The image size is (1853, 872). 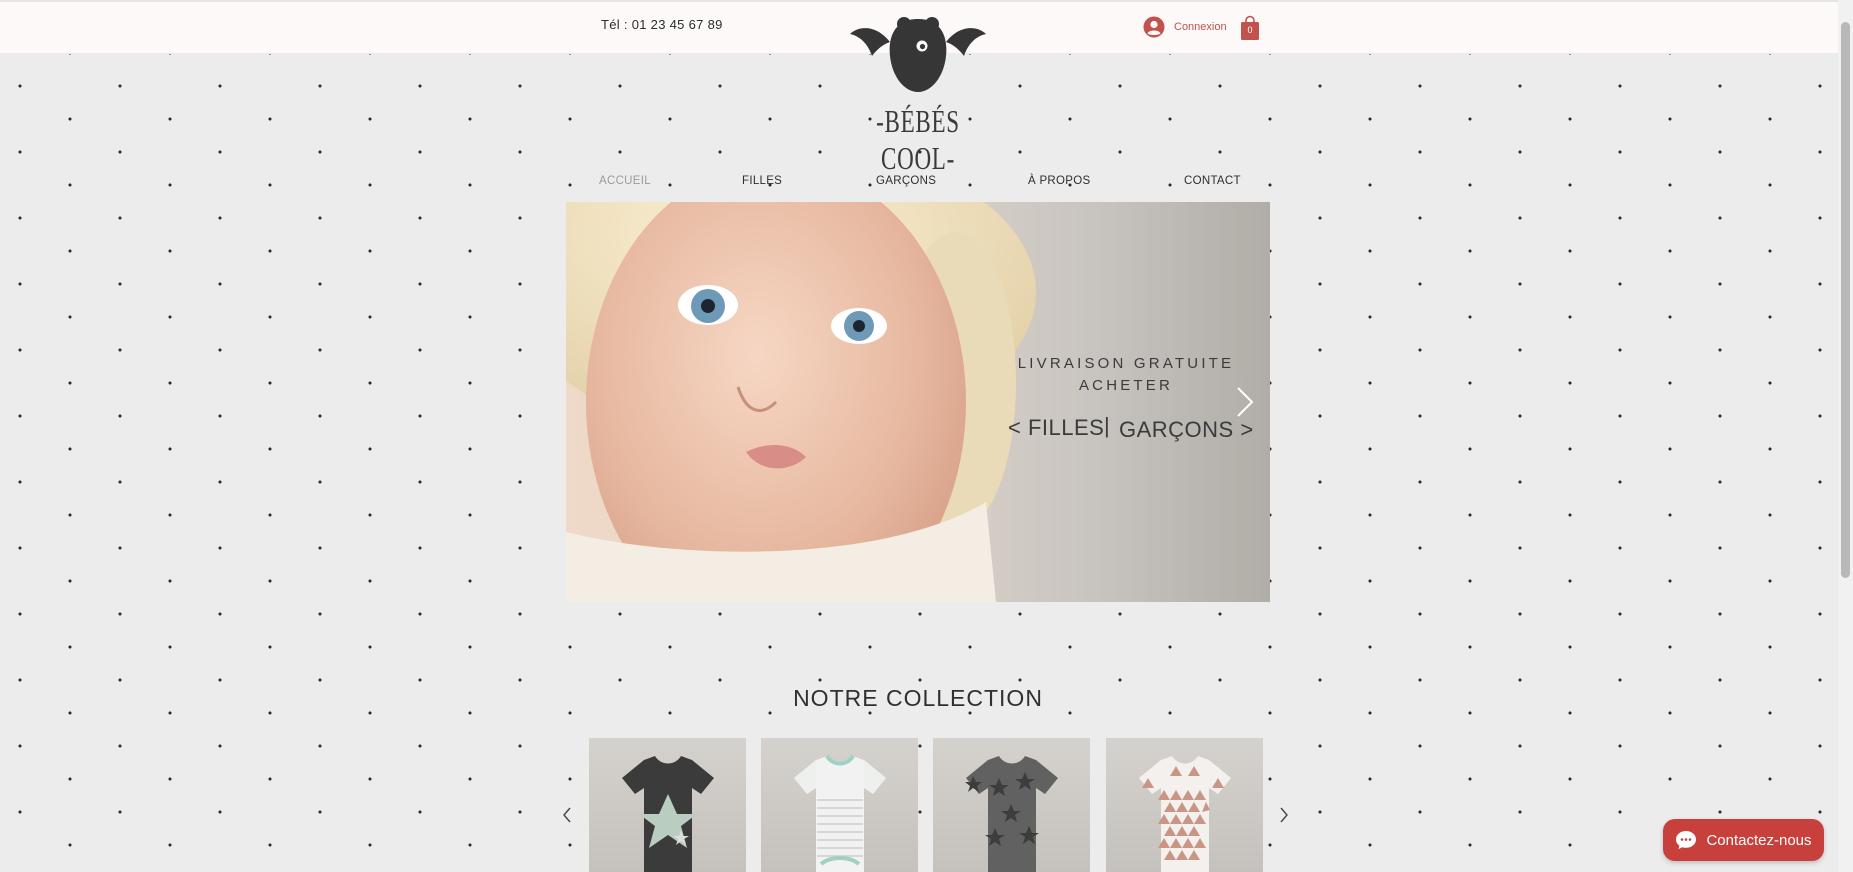 What do you see at coordinates (1185, 814) in the screenshot?
I see `bodysuit-triangles-pink-icon` at bounding box center [1185, 814].